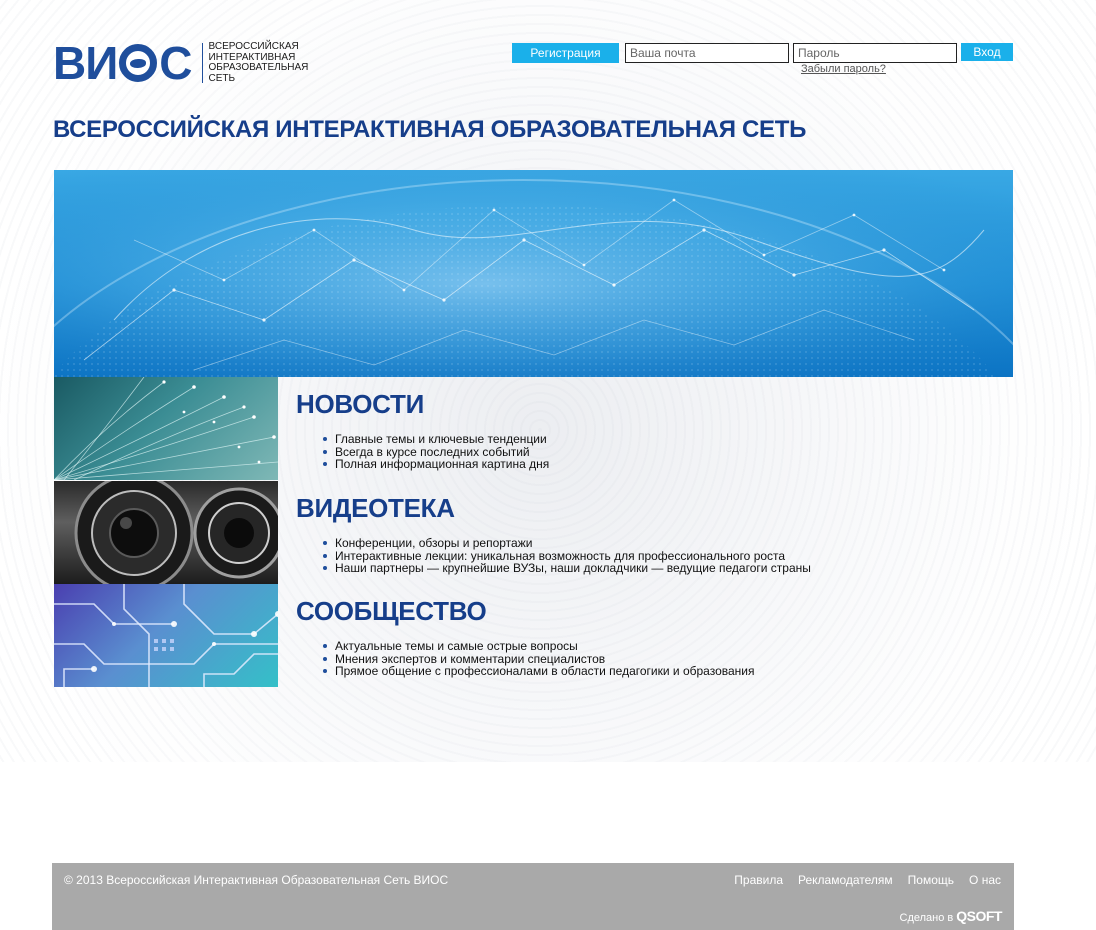 The image size is (1096, 930). I want to click on logo-mark: ВИ С, so click(123, 63).